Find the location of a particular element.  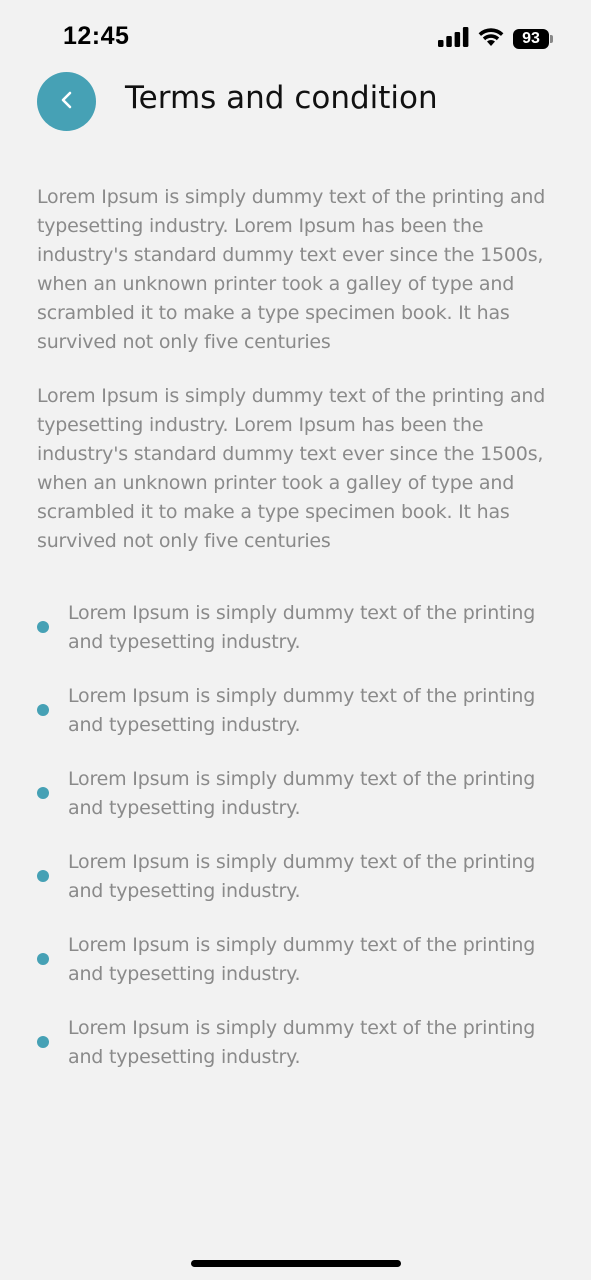

chevron-left-icon is located at coordinates (67, 102).